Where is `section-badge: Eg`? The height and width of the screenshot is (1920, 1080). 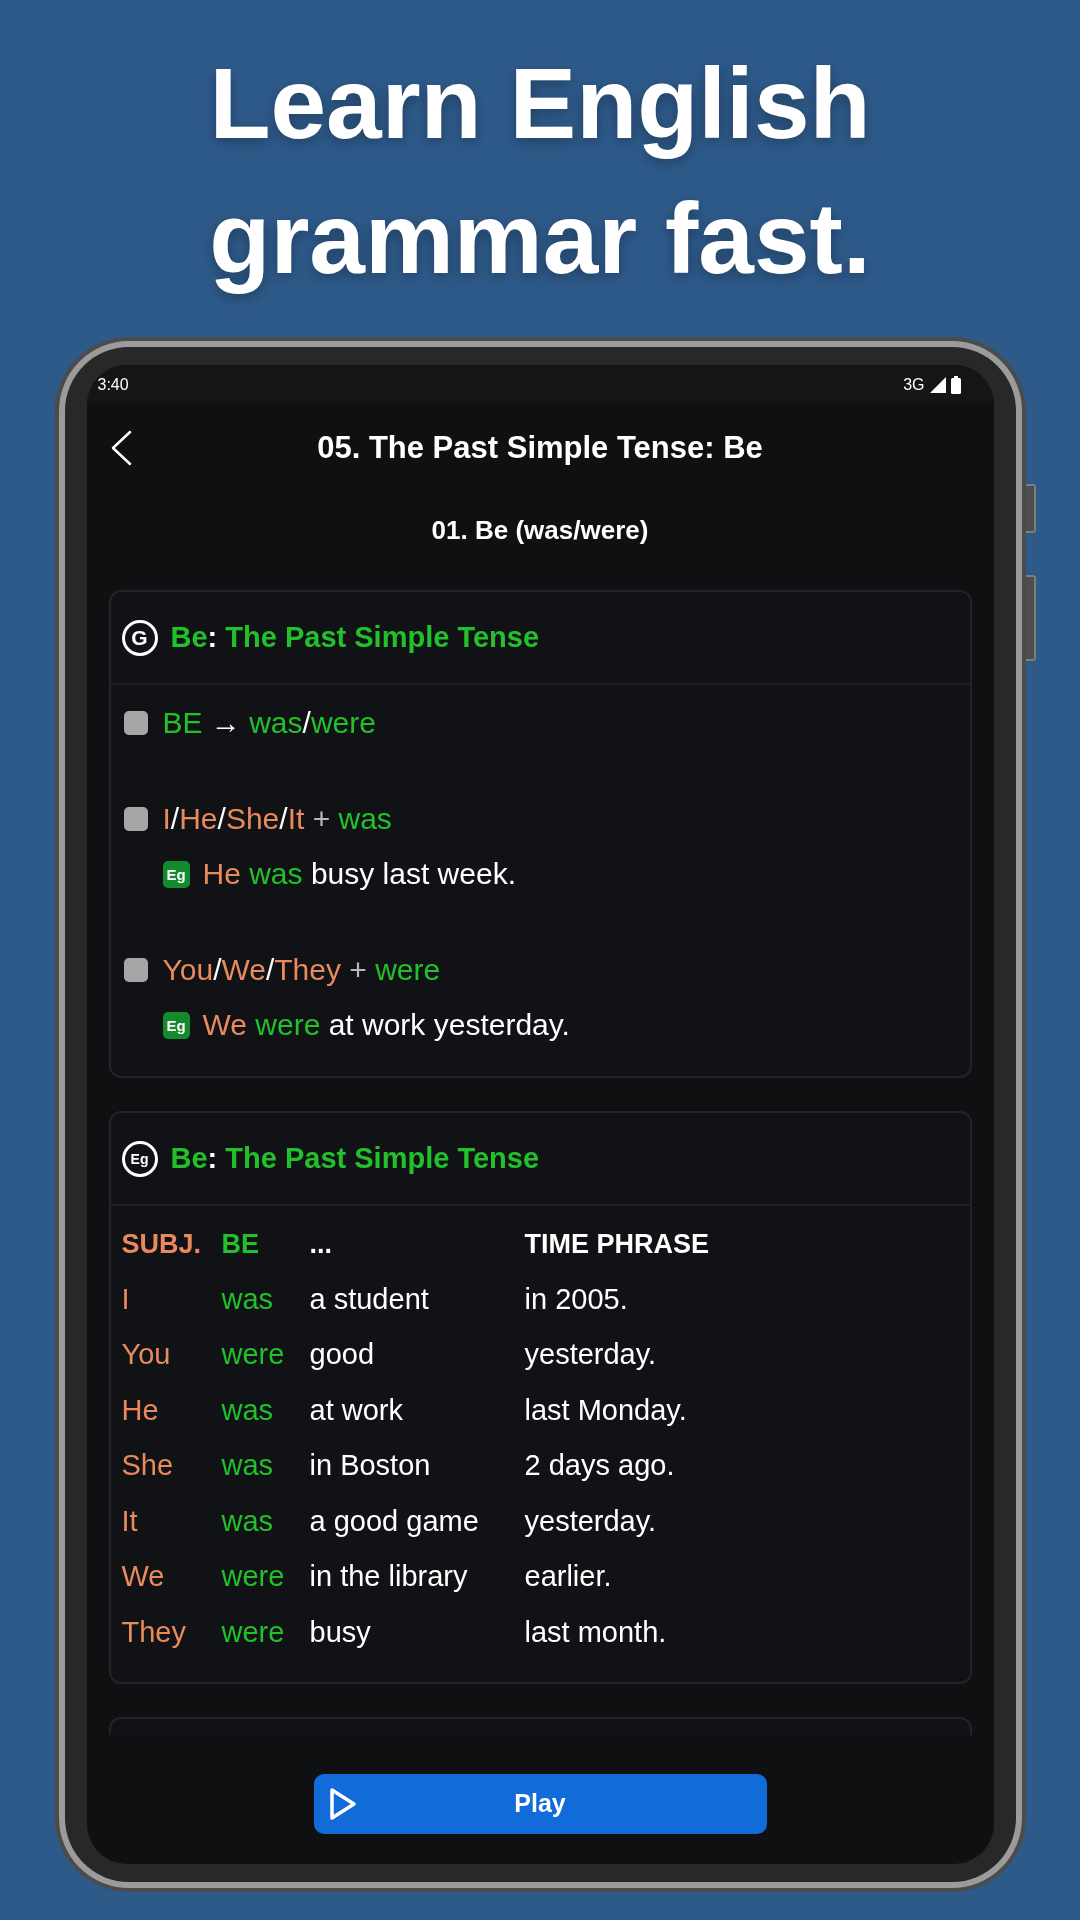 section-badge: Eg is located at coordinates (139, 1158).